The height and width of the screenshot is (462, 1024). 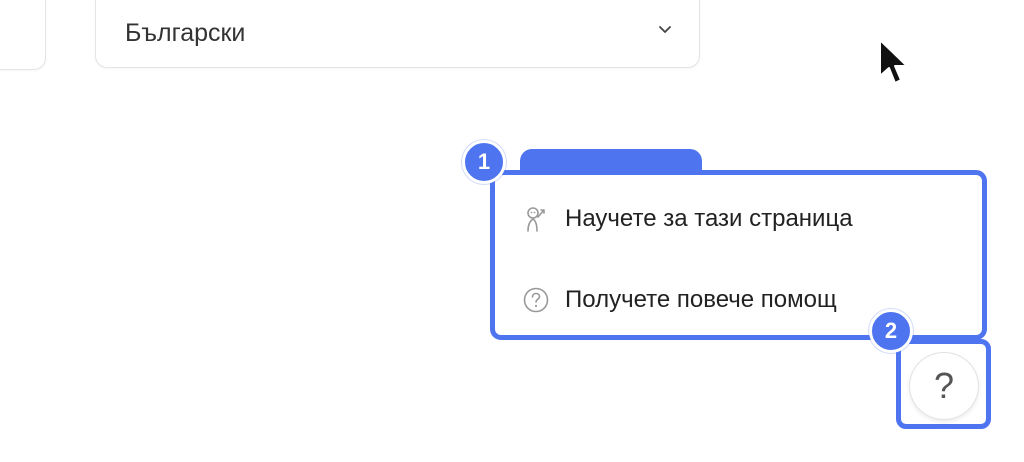 I want to click on menu-item-learn-page: Научете за тази страница, so click(x=687, y=219).